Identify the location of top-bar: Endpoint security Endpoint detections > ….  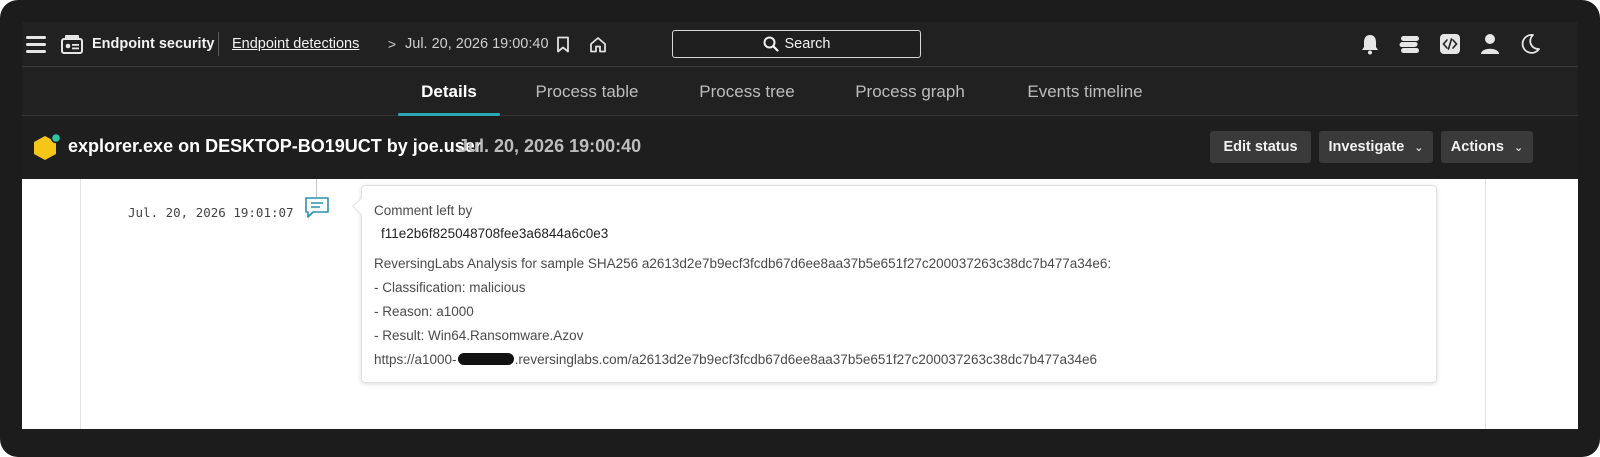
(800, 44).